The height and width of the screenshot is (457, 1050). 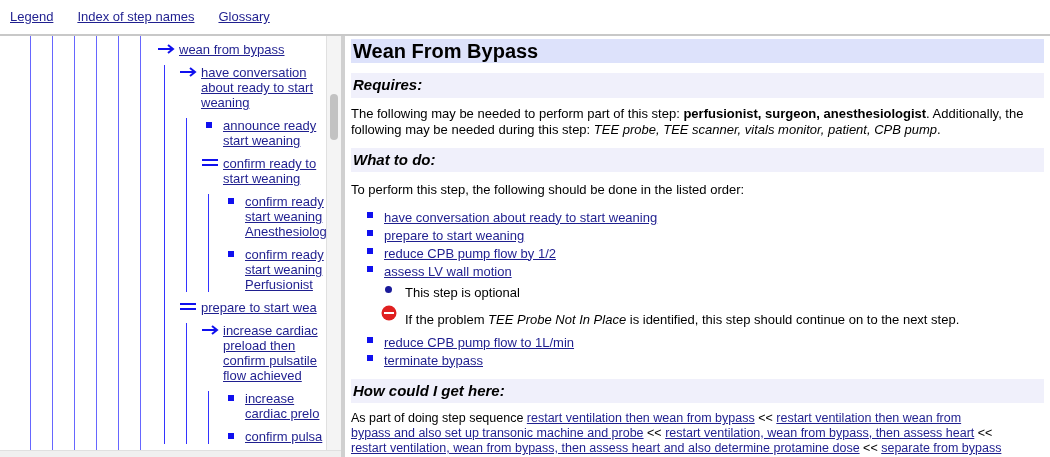 I want to click on page-title: Wean From Bypass, so click(x=697, y=51).